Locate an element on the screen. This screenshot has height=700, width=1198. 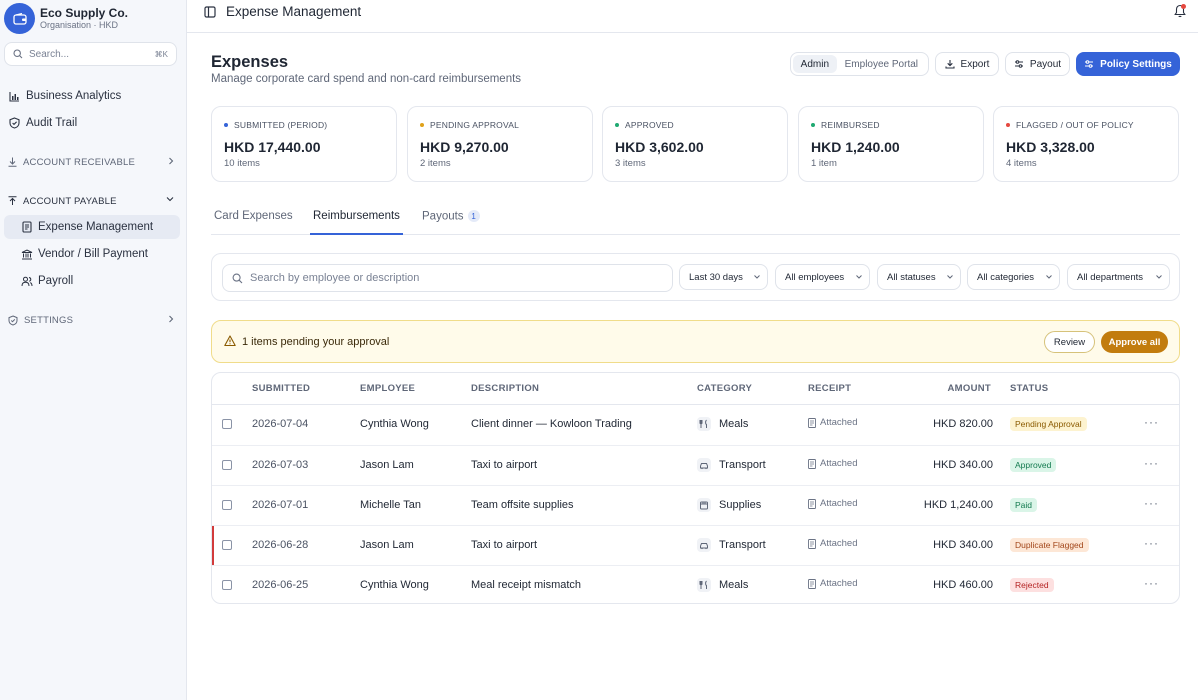
notifications-button is located at coordinates (1180, 12).